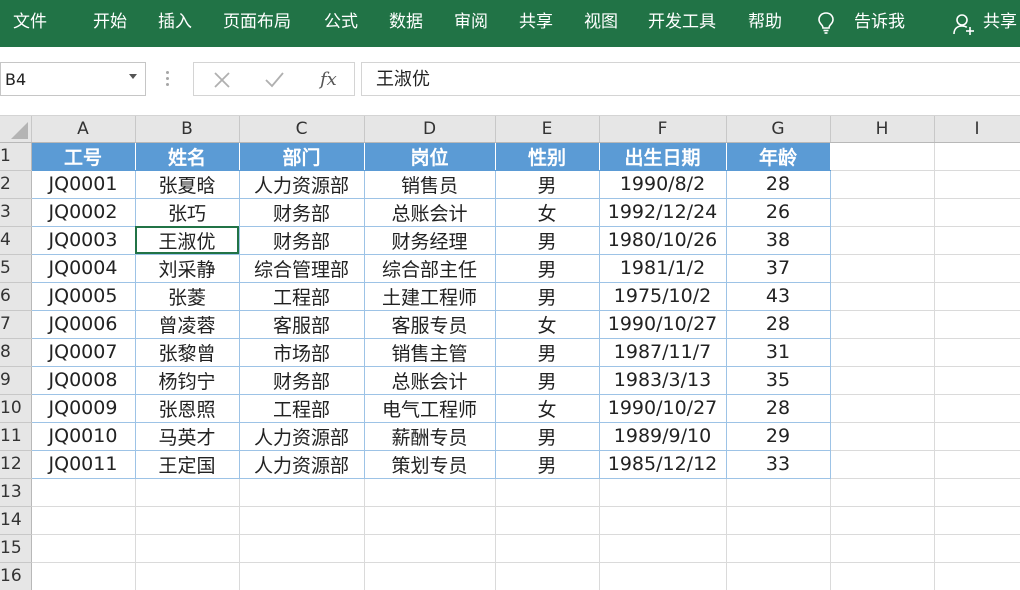 The height and width of the screenshot is (590, 1020). Describe the element at coordinates (257, 23) in the screenshot. I see `tab-page-layout: 页面布局` at that location.